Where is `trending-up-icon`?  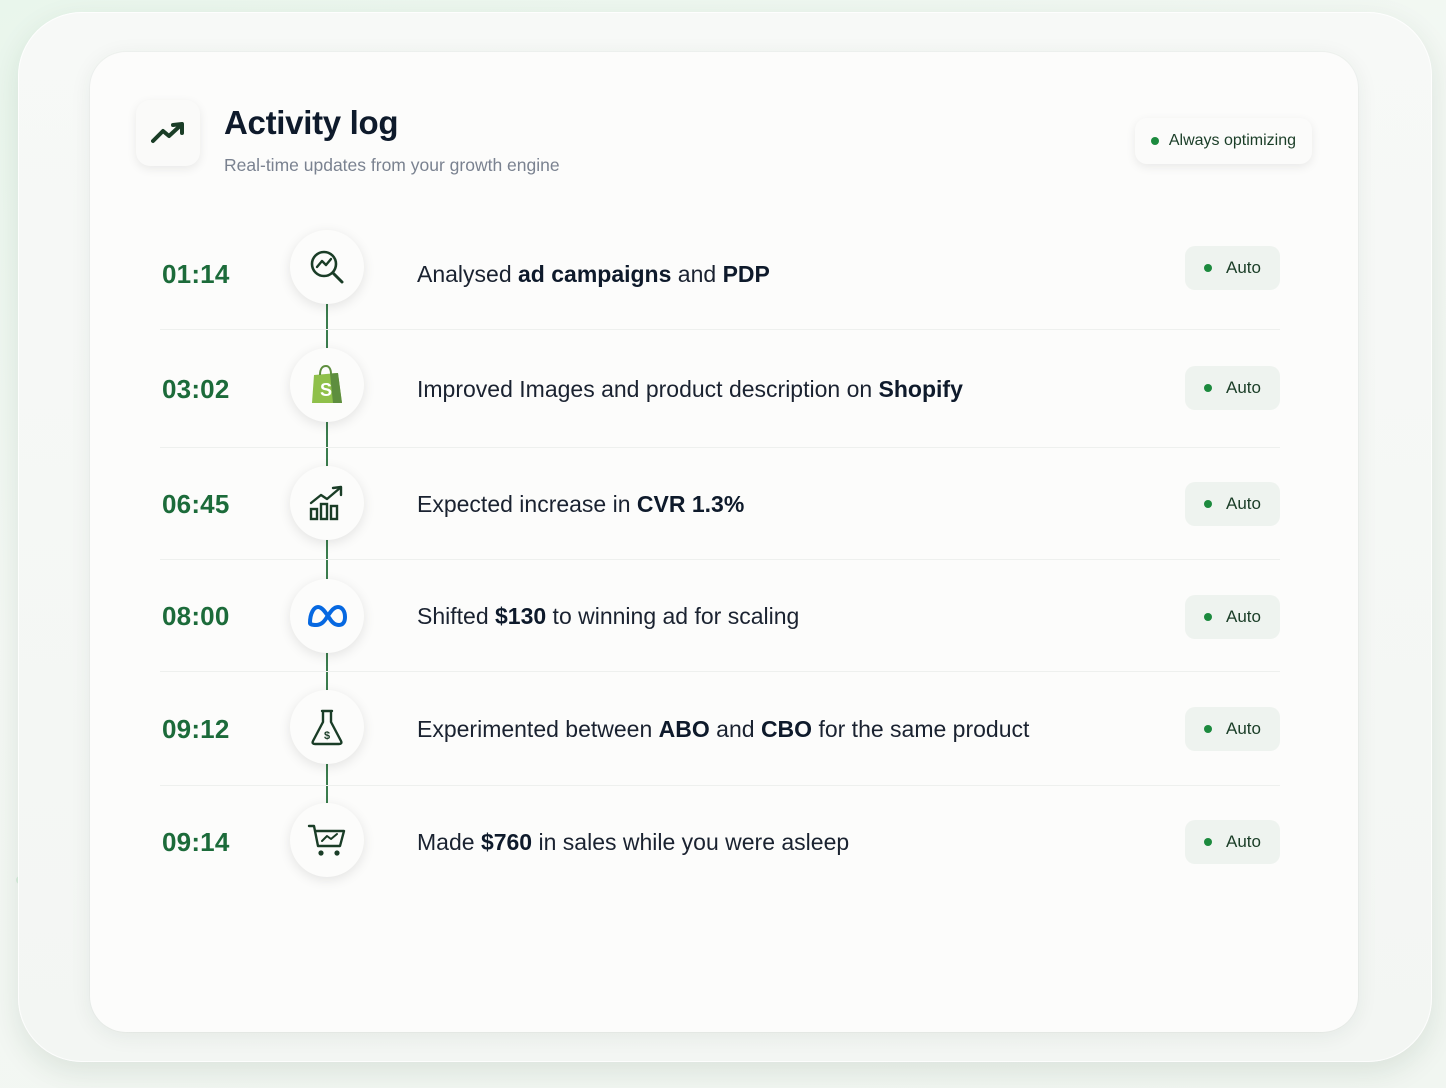 trending-up-icon is located at coordinates (168, 133).